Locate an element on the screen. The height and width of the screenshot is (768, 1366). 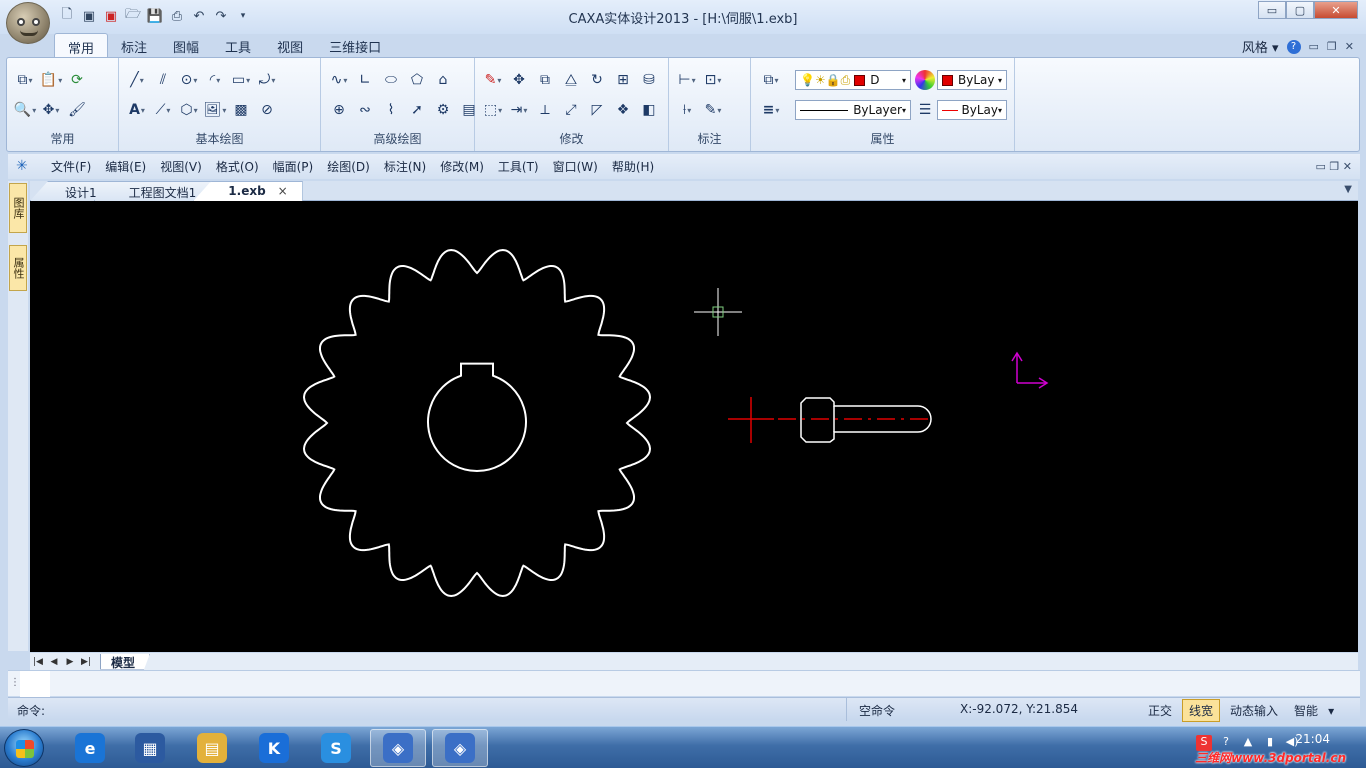
trim-icon: ✎ is located at coordinates (493, 80).